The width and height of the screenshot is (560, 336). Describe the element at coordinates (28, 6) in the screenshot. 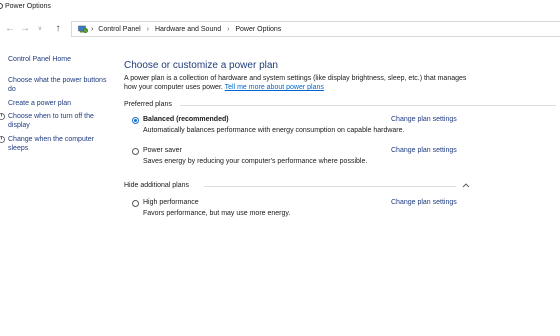

I see `window-title: Power Options` at that location.